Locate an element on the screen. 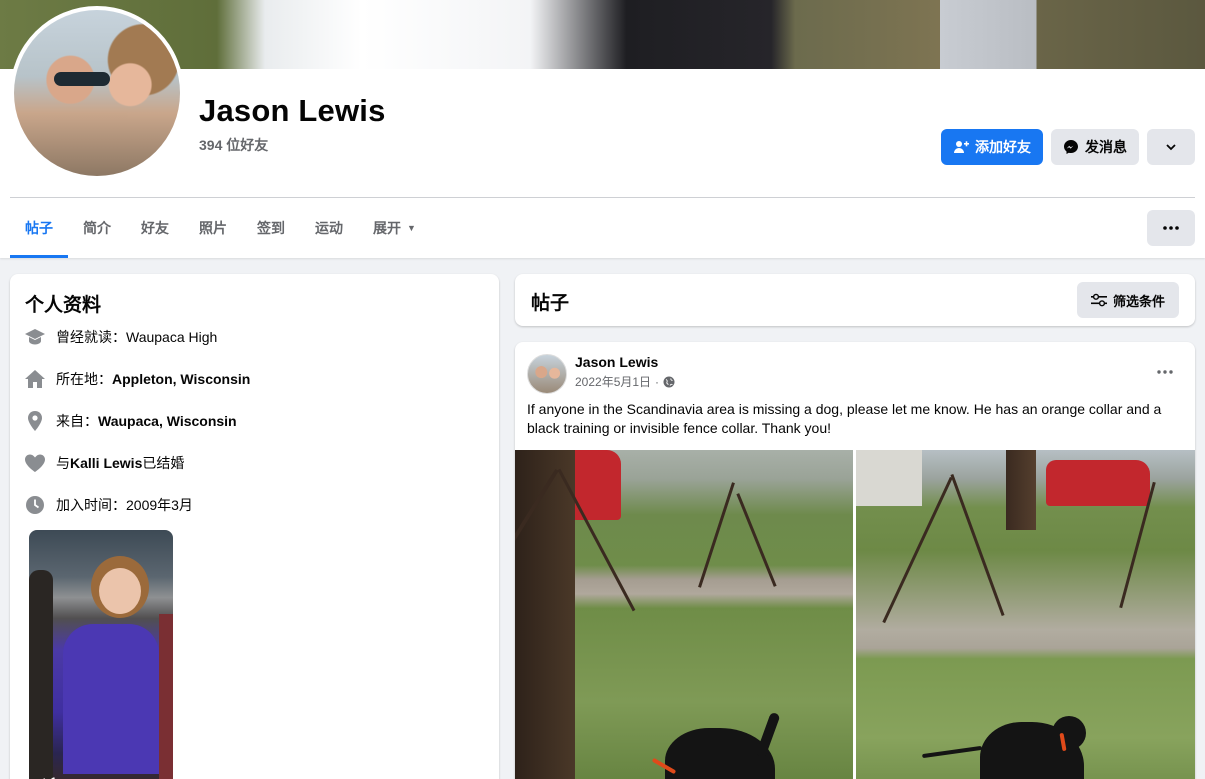  intro-hometown-value: Waupaca, Wisconsin is located at coordinates (167, 421).